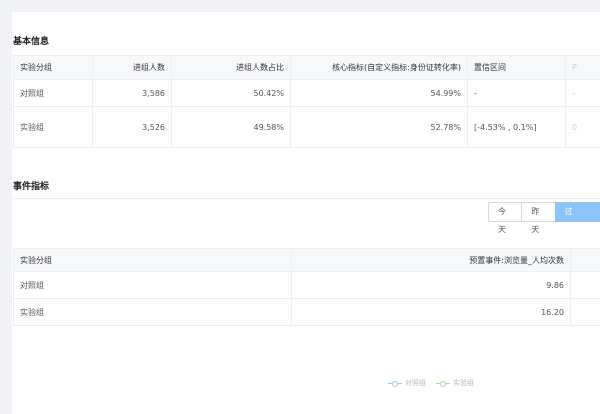 This screenshot has width=600, height=414. I want to click on cell-p: -, so click(582, 93).